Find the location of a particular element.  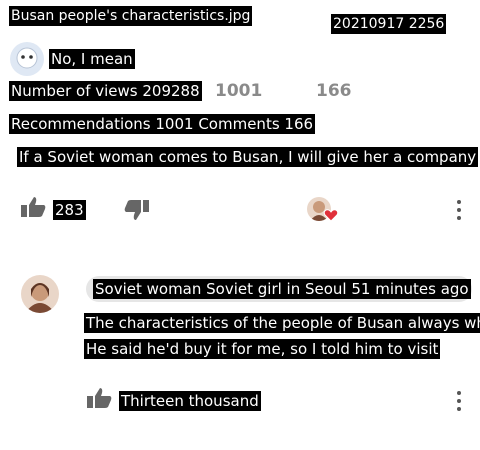

comment-more-options-icon is located at coordinates (459, 403).